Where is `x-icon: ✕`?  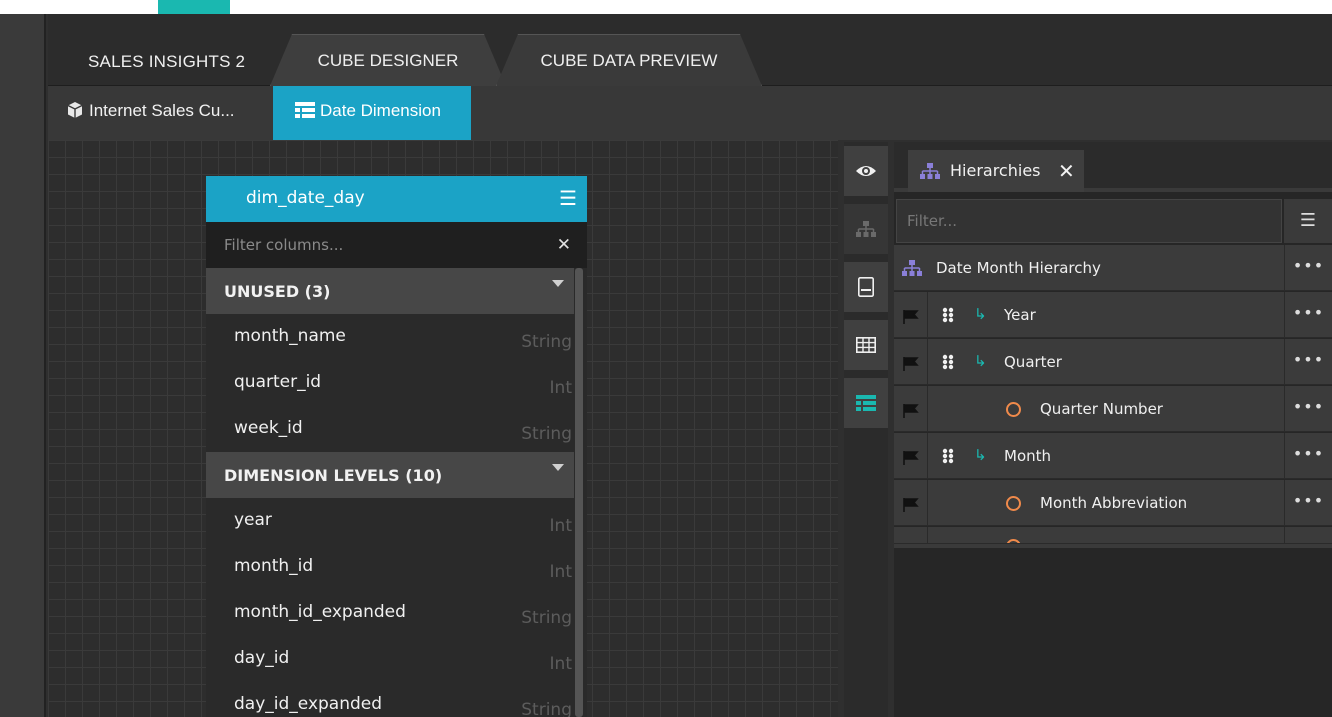
x-icon: ✕ is located at coordinates (564, 245).